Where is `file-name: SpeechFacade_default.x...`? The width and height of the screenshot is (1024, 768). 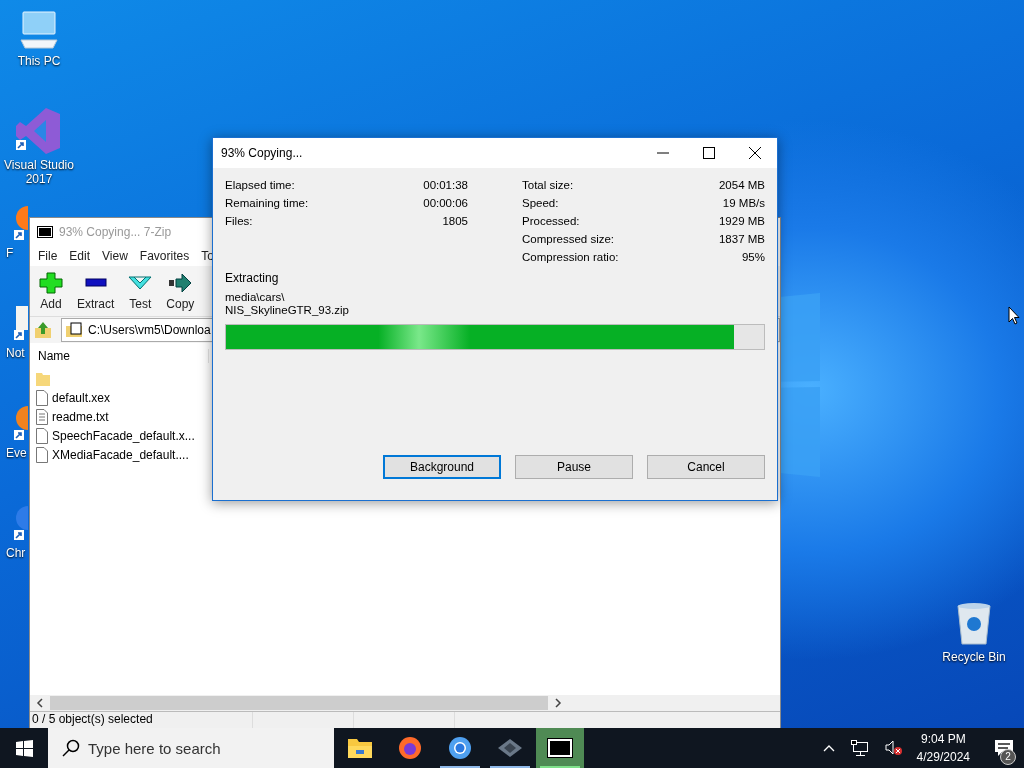
file-name: SpeechFacade_default.x... is located at coordinates (123, 435).